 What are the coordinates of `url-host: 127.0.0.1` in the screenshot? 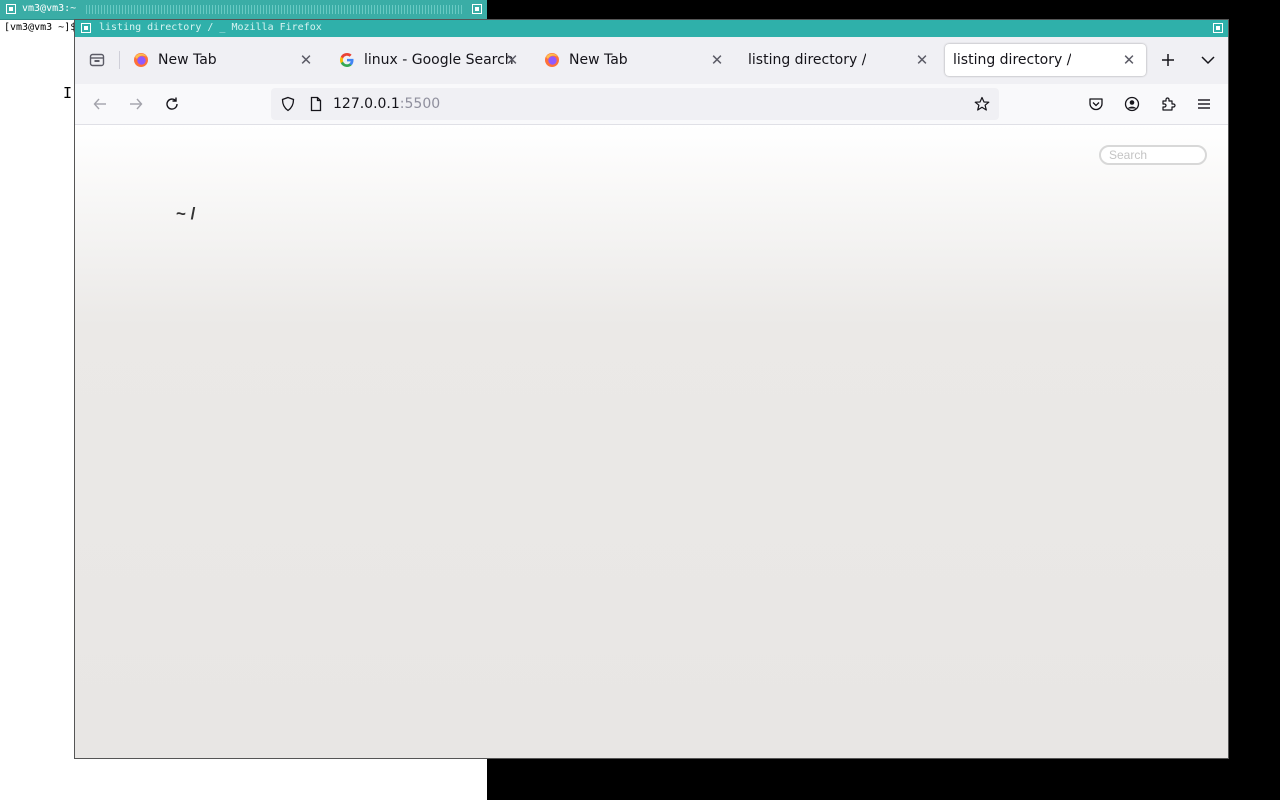 It's located at (366, 104).